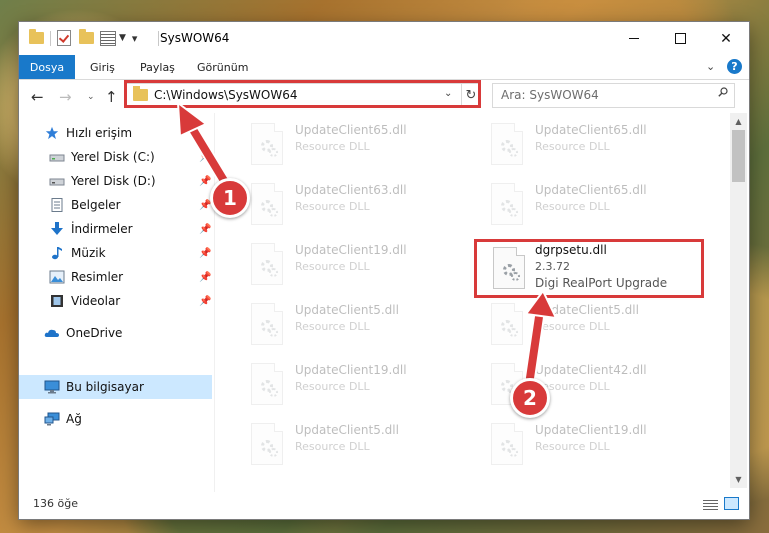 This screenshot has width=769, height=533. Describe the element at coordinates (65, 97) in the screenshot. I see `forward-button: →` at that location.